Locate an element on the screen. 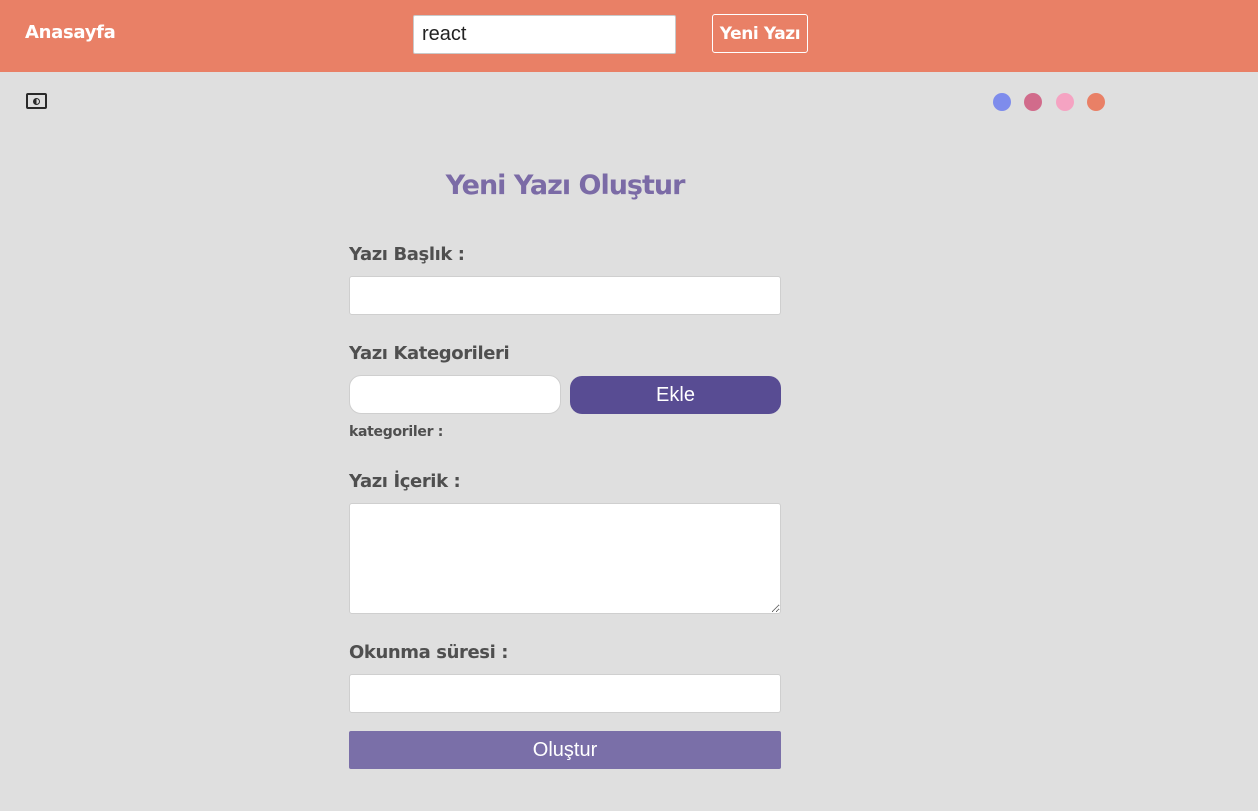  create-post-button: Oluştur is located at coordinates (565, 750).